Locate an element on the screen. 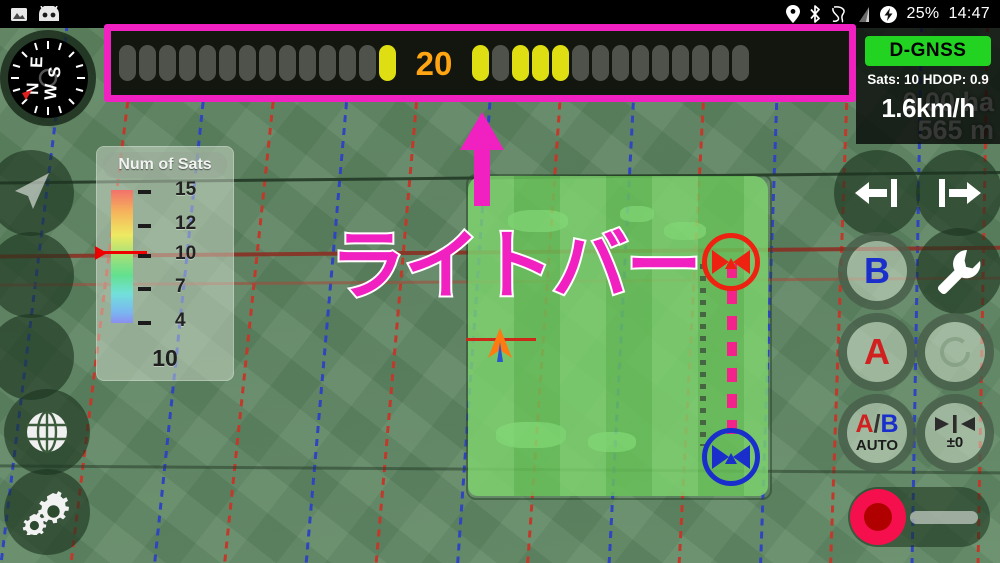  globe-icon is located at coordinates (47, 432).